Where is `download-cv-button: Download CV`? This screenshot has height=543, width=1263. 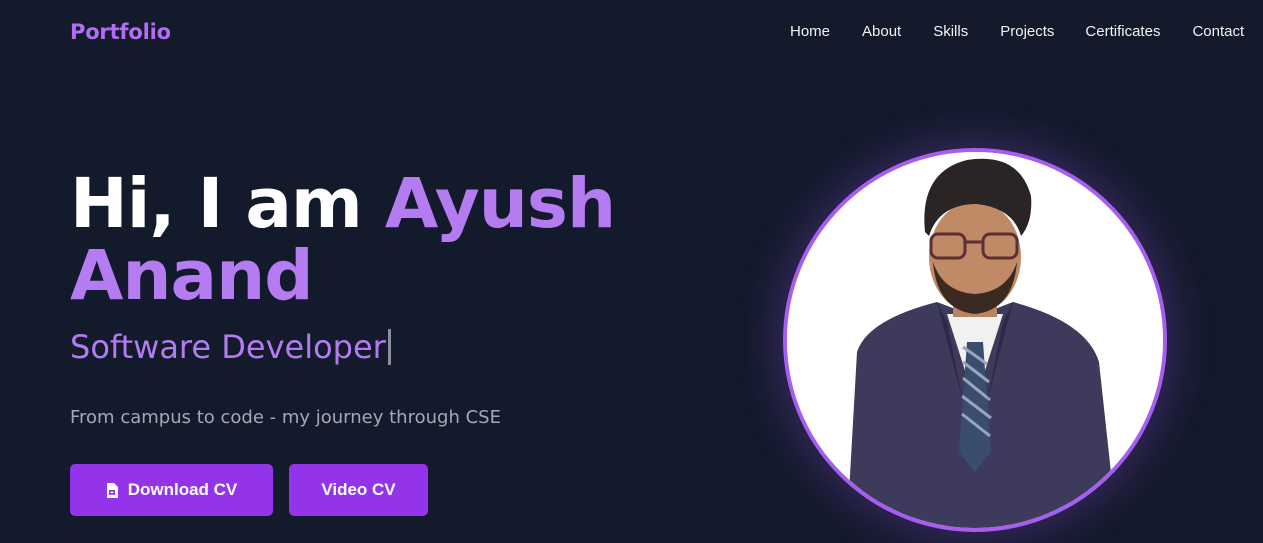 download-cv-button: Download CV is located at coordinates (171, 490).